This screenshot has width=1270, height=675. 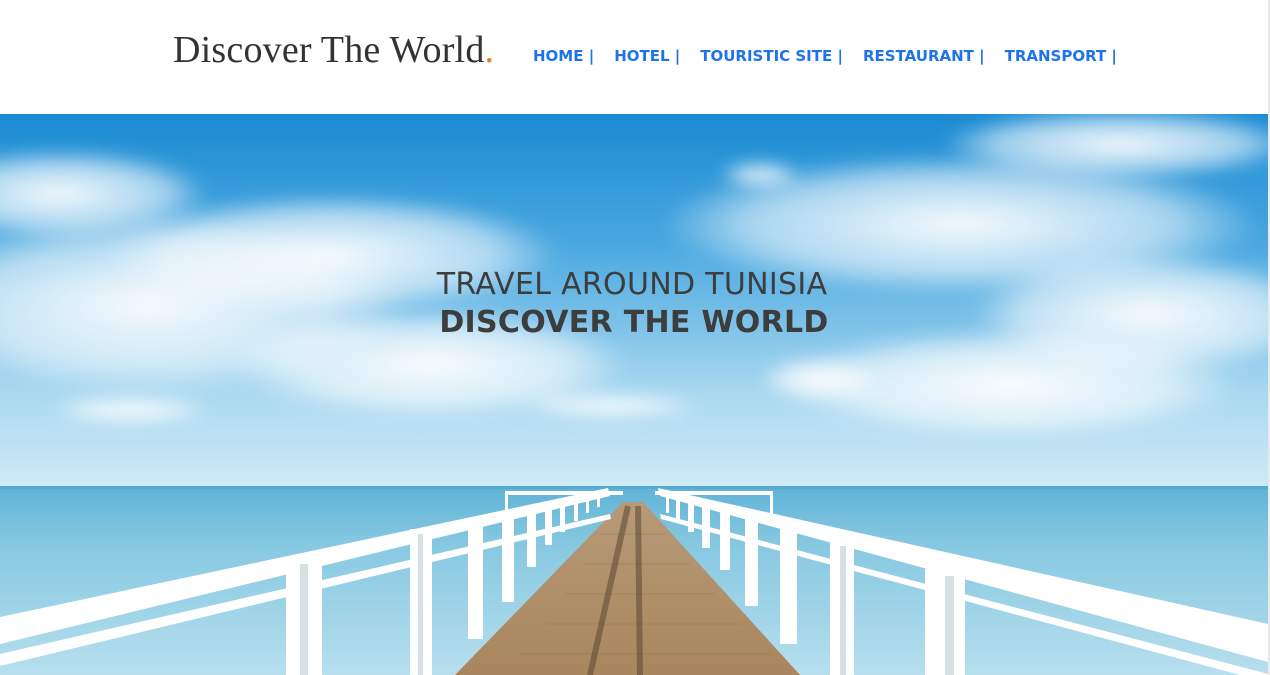 What do you see at coordinates (329, 50) in the screenshot?
I see `logo-text: Discover The World` at bounding box center [329, 50].